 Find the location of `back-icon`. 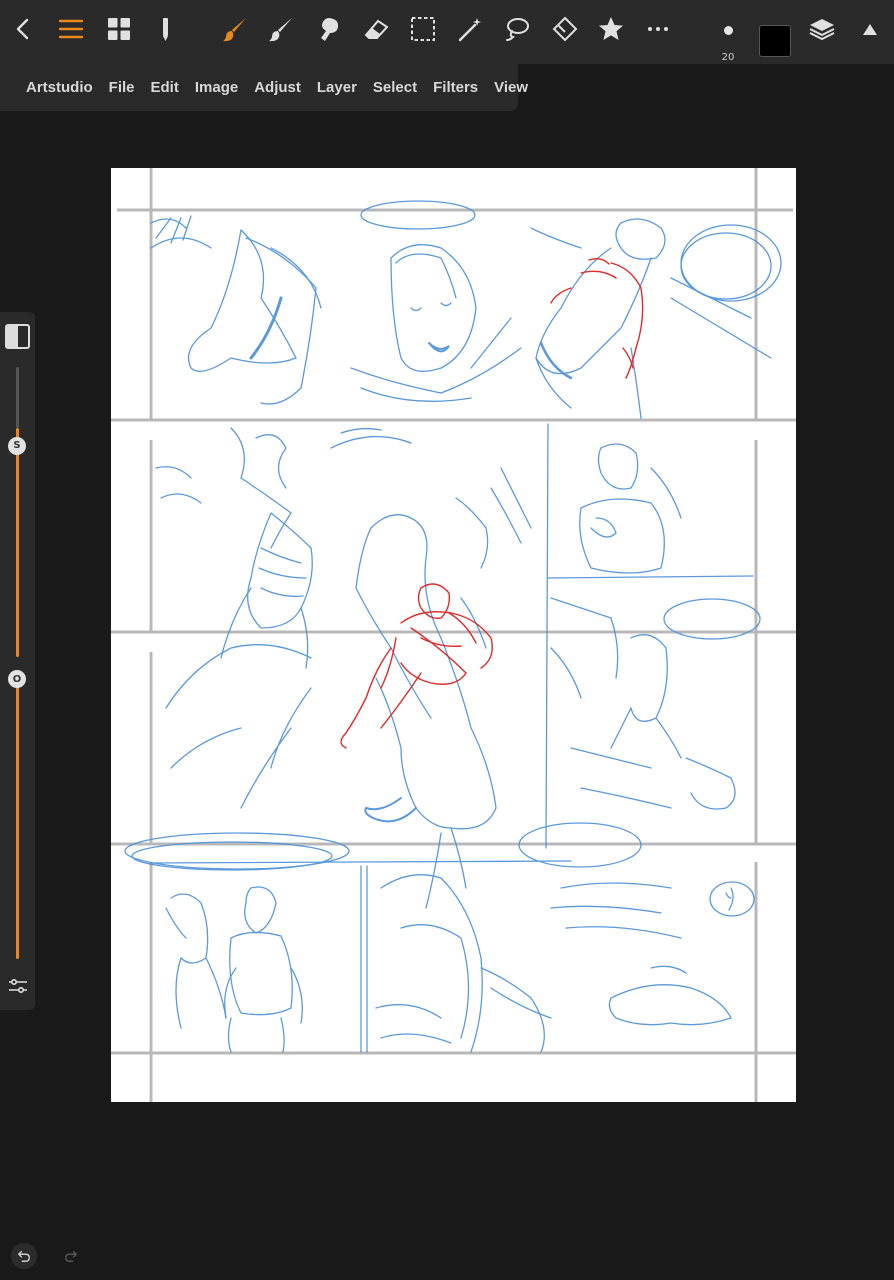

back-icon is located at coordinates (22, 29).